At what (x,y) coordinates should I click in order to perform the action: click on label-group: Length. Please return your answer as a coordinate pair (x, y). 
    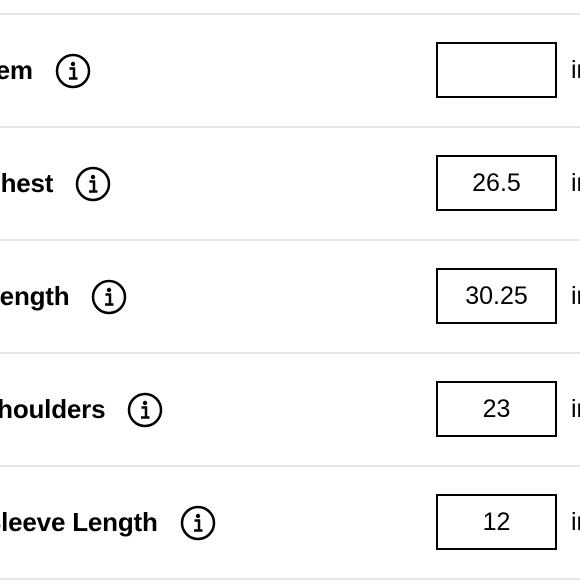
    Looking at the image, I should click on (63, 296).